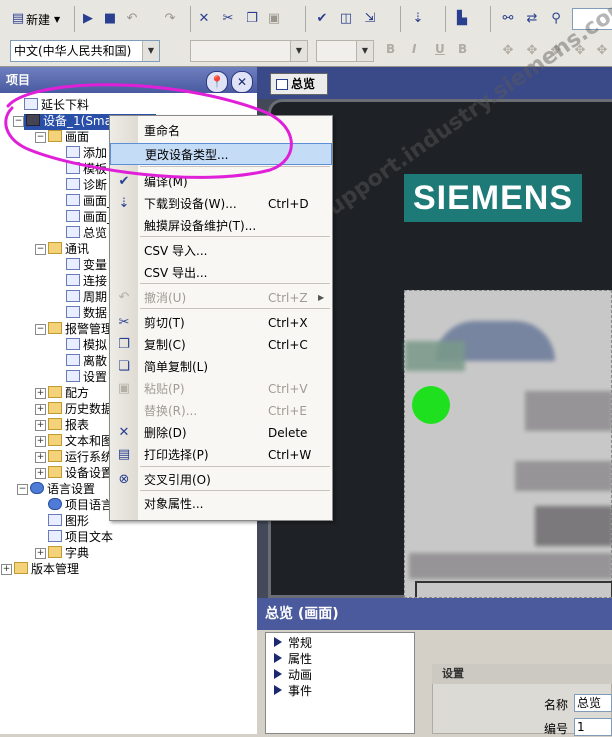  Describe the element at coordinates (68, 137) in the screenshot. I see `tree-item: 画面` at that location.